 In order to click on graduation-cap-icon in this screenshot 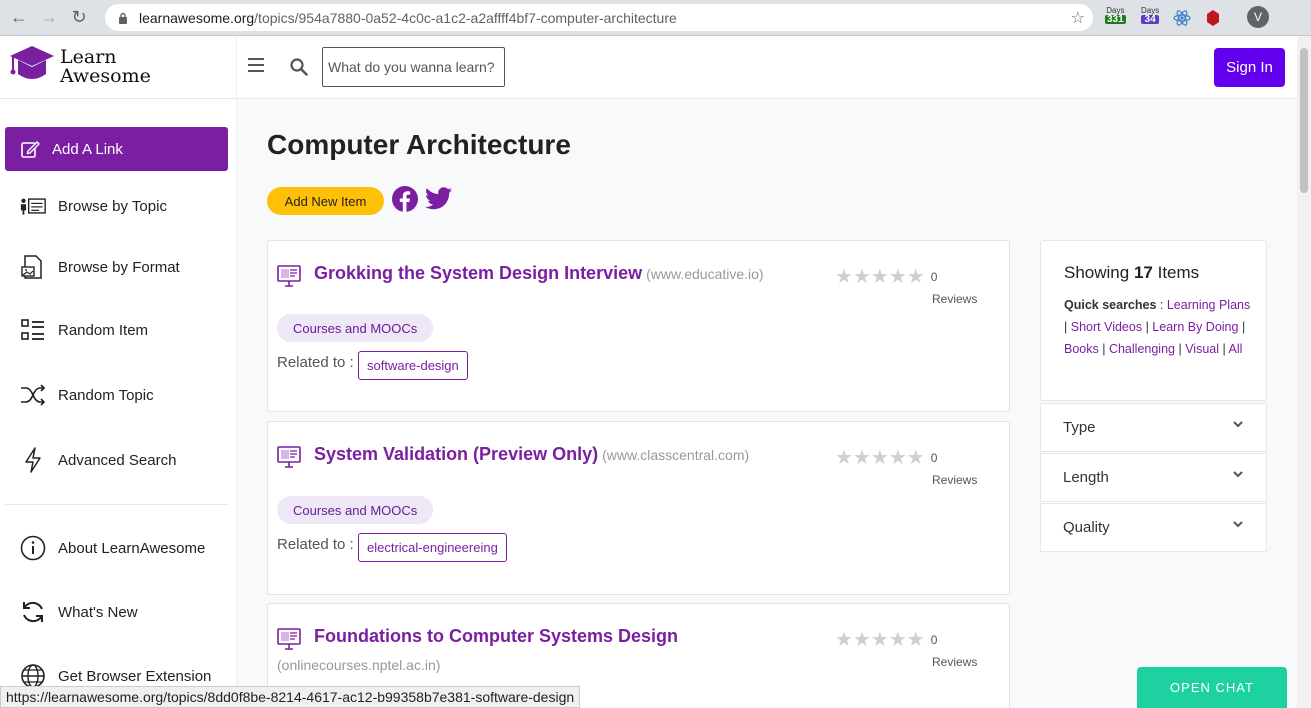, I will do `click(32, 62)`.